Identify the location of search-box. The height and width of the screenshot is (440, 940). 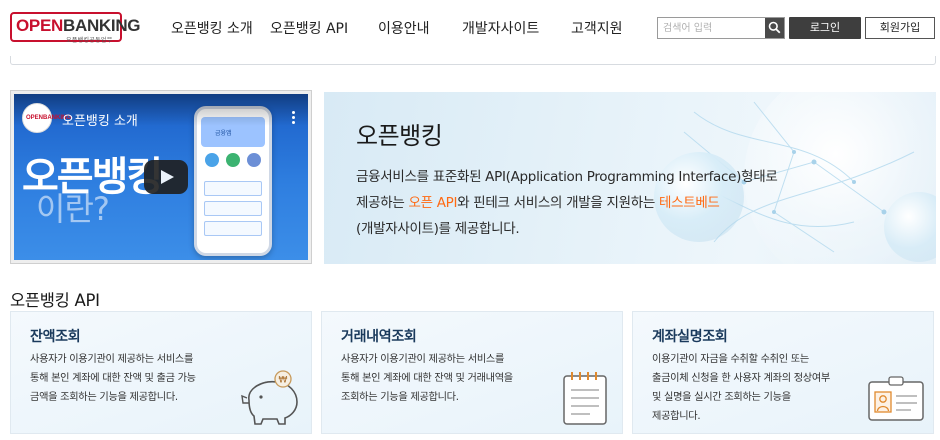
(721, 28).